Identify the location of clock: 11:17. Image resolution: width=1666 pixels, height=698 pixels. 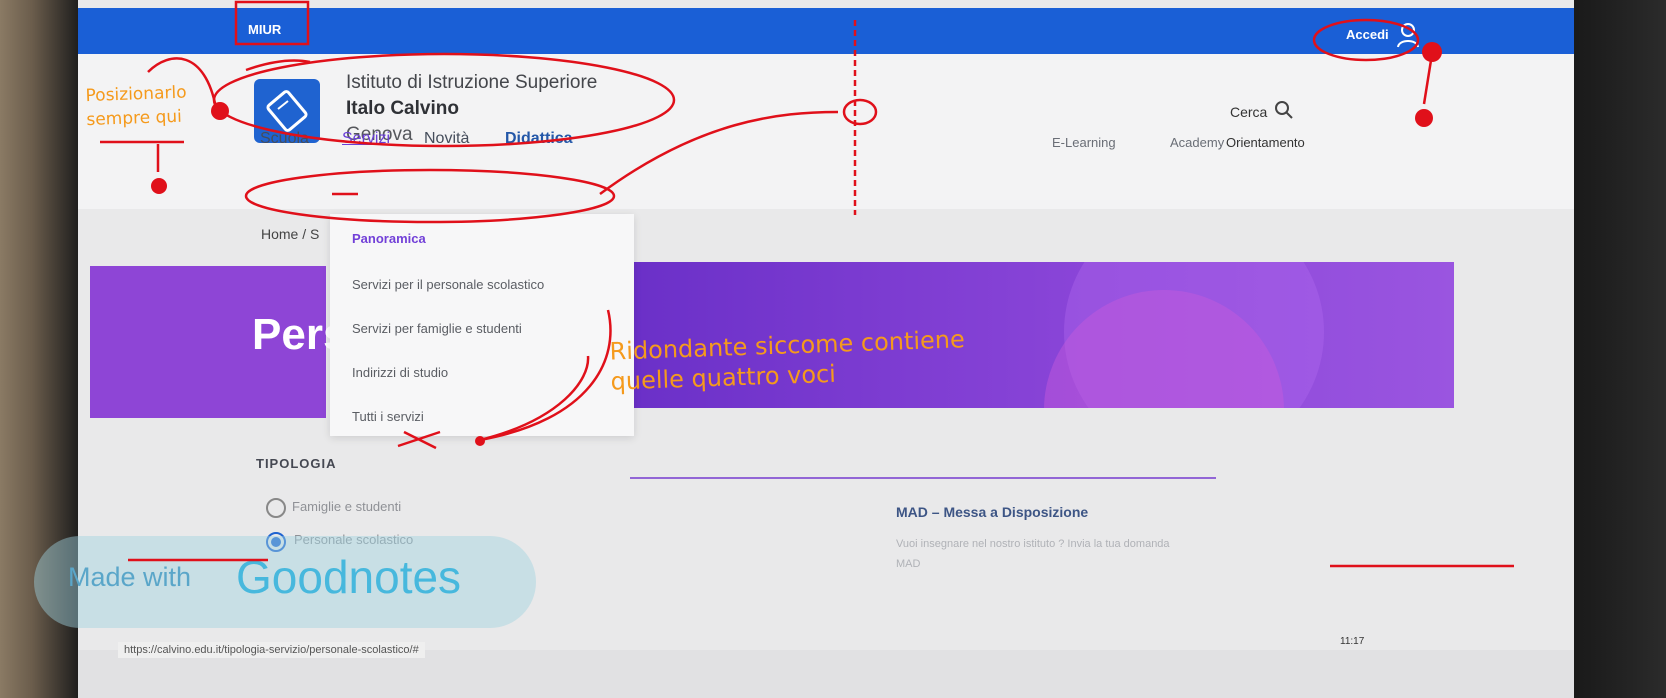
(1352, 641).